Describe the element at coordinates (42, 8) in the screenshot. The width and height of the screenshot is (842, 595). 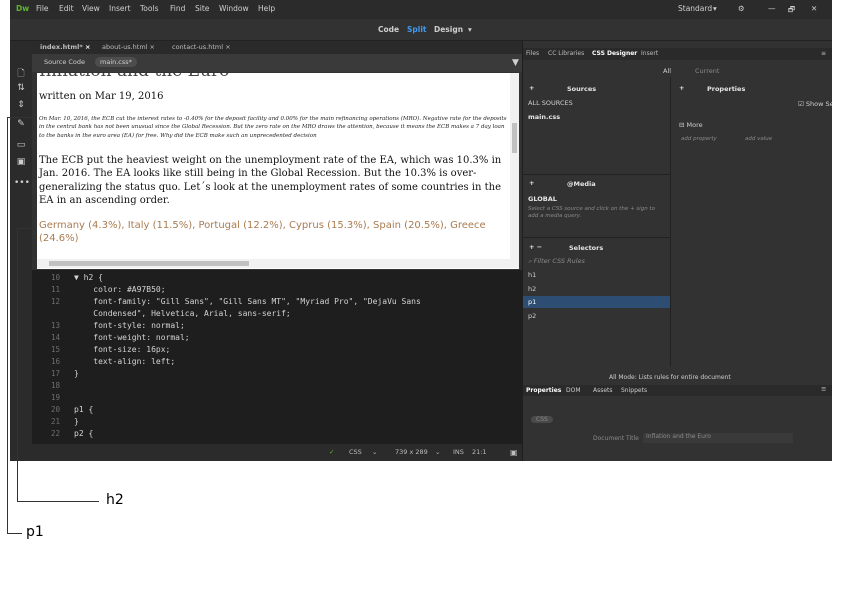
I see `menu-file: File` at that location.